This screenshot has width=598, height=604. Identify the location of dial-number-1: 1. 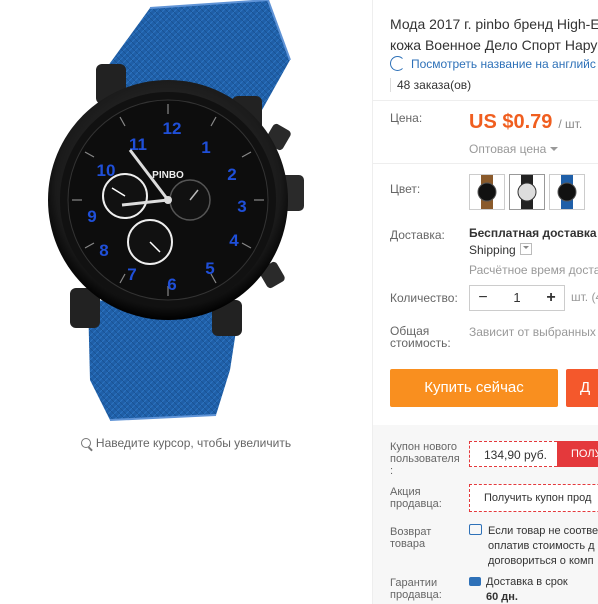
(205, 147).